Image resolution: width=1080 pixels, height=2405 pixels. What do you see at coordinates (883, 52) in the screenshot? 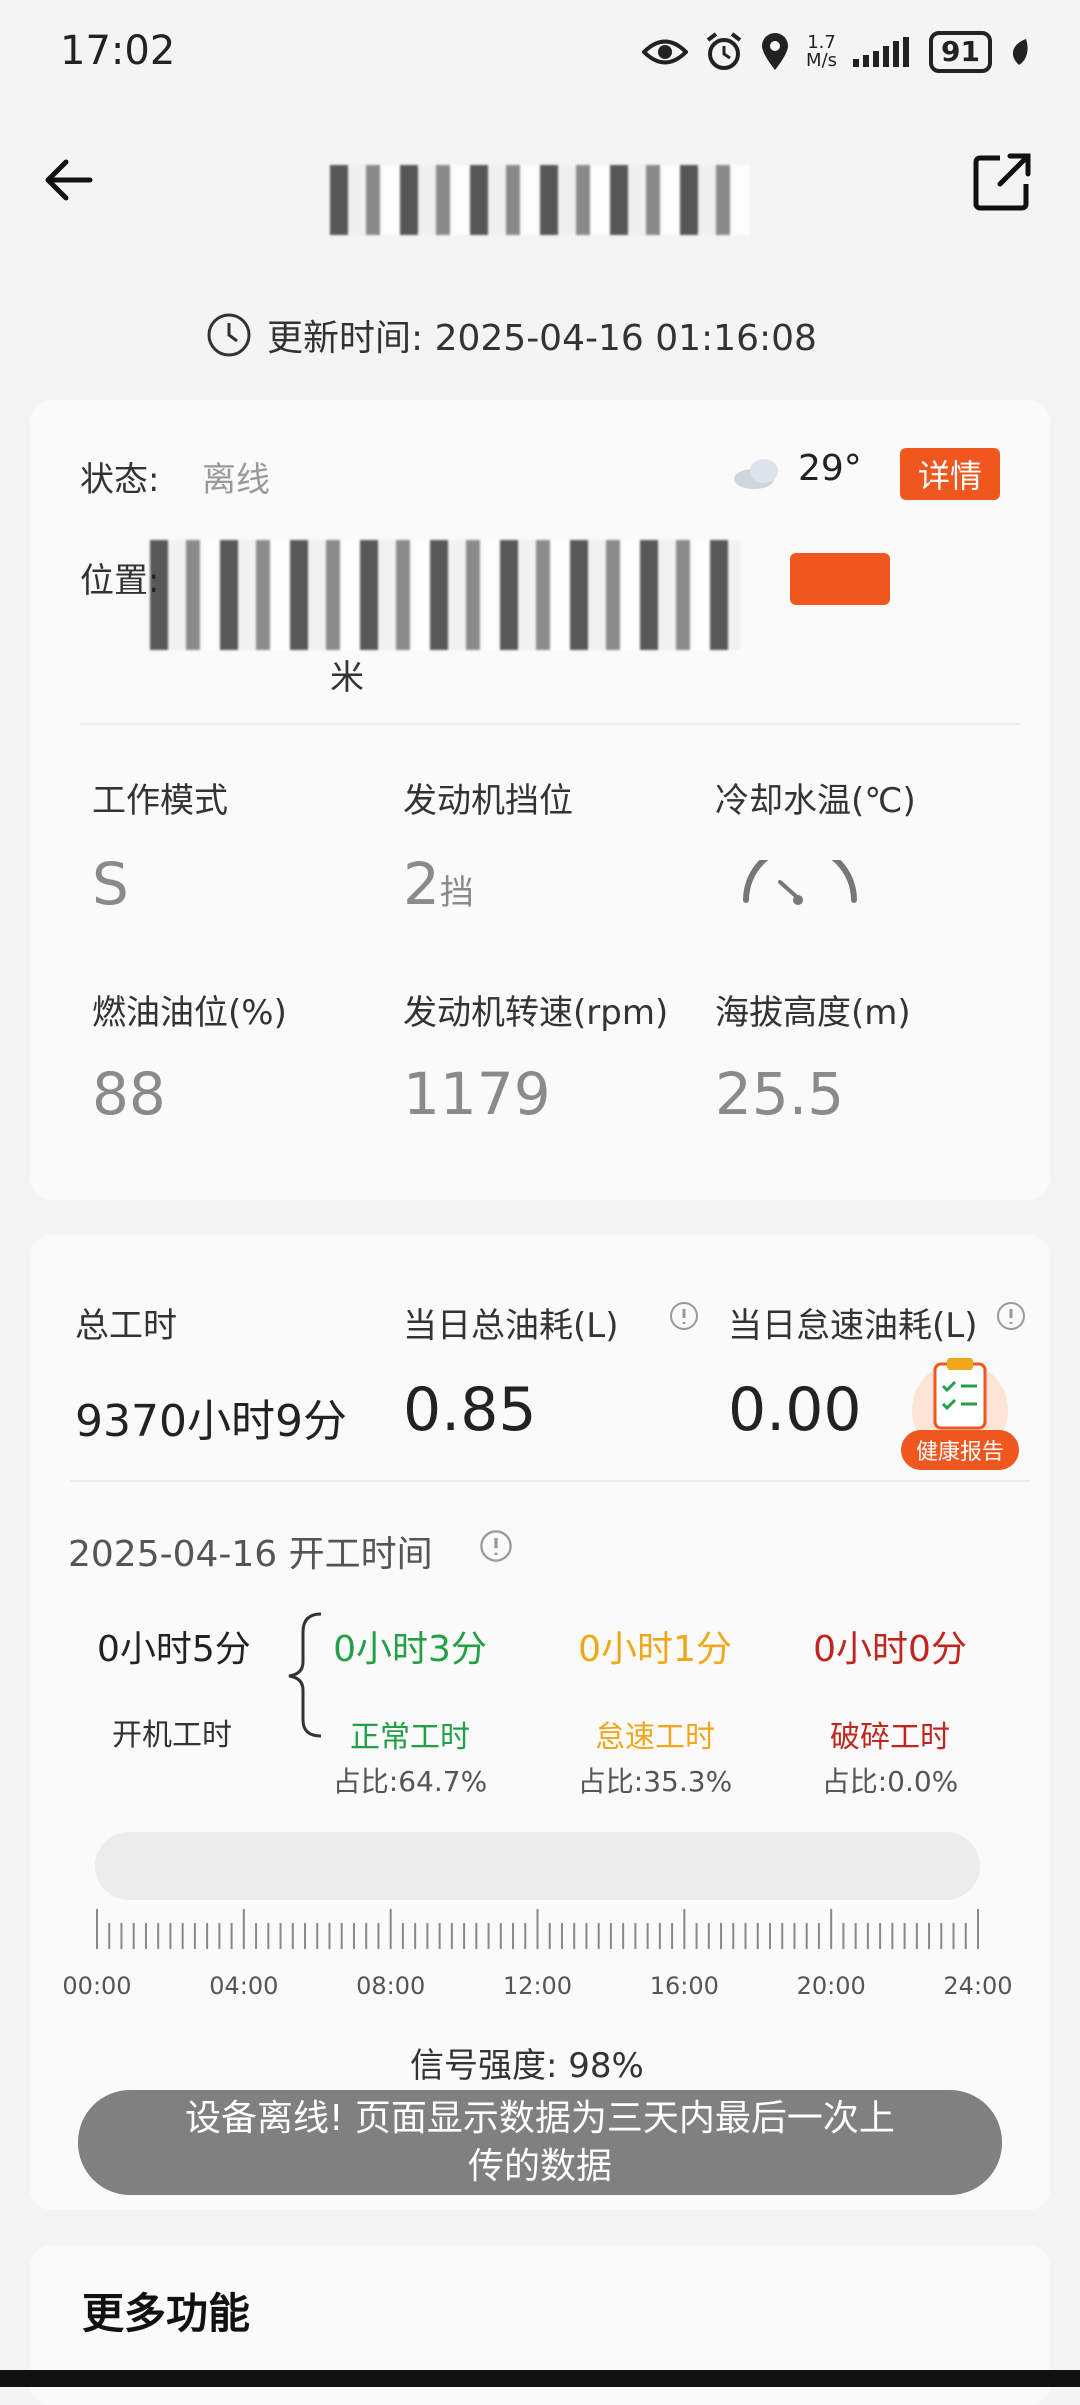
I see `signal-icon` at bounding box center [883, 52].